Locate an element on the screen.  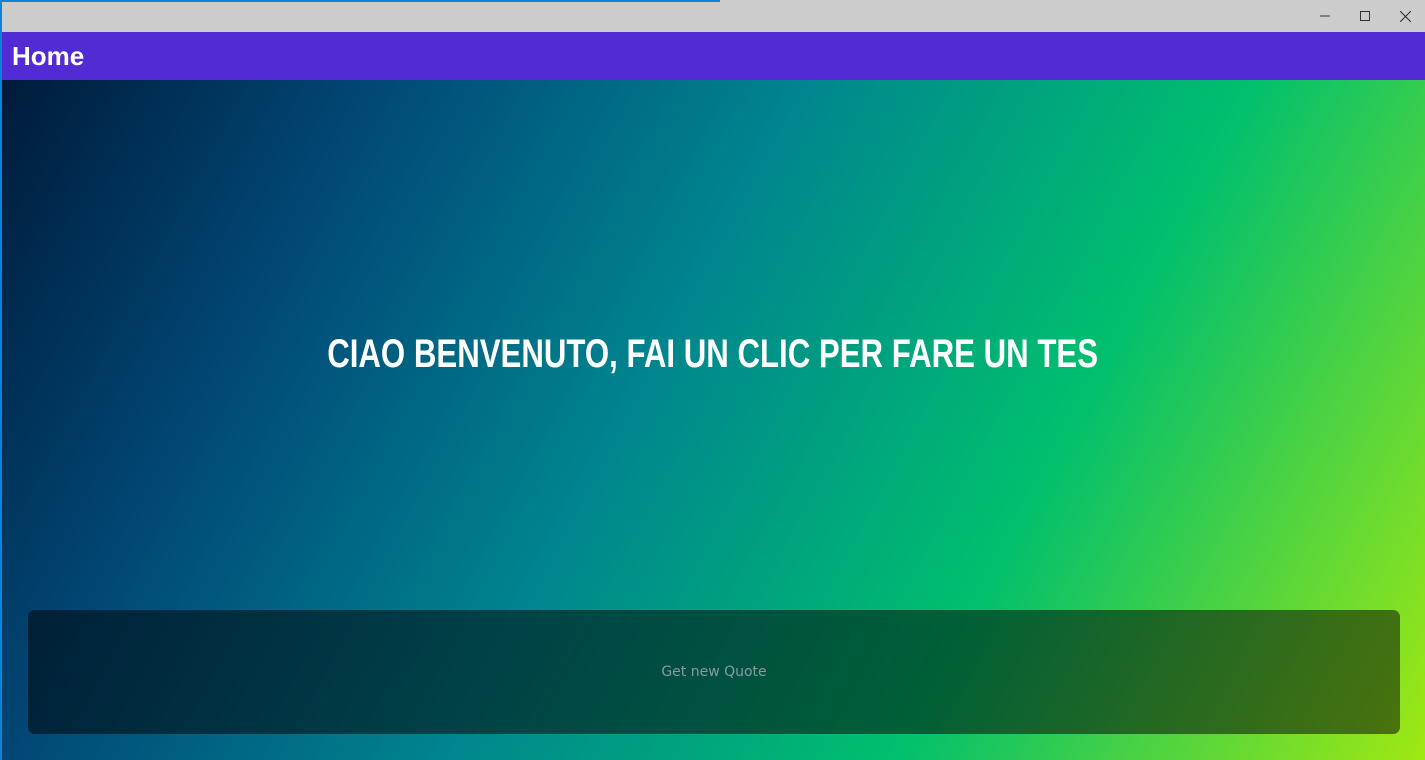
minimize-button is located at coordinates (1325, 16).